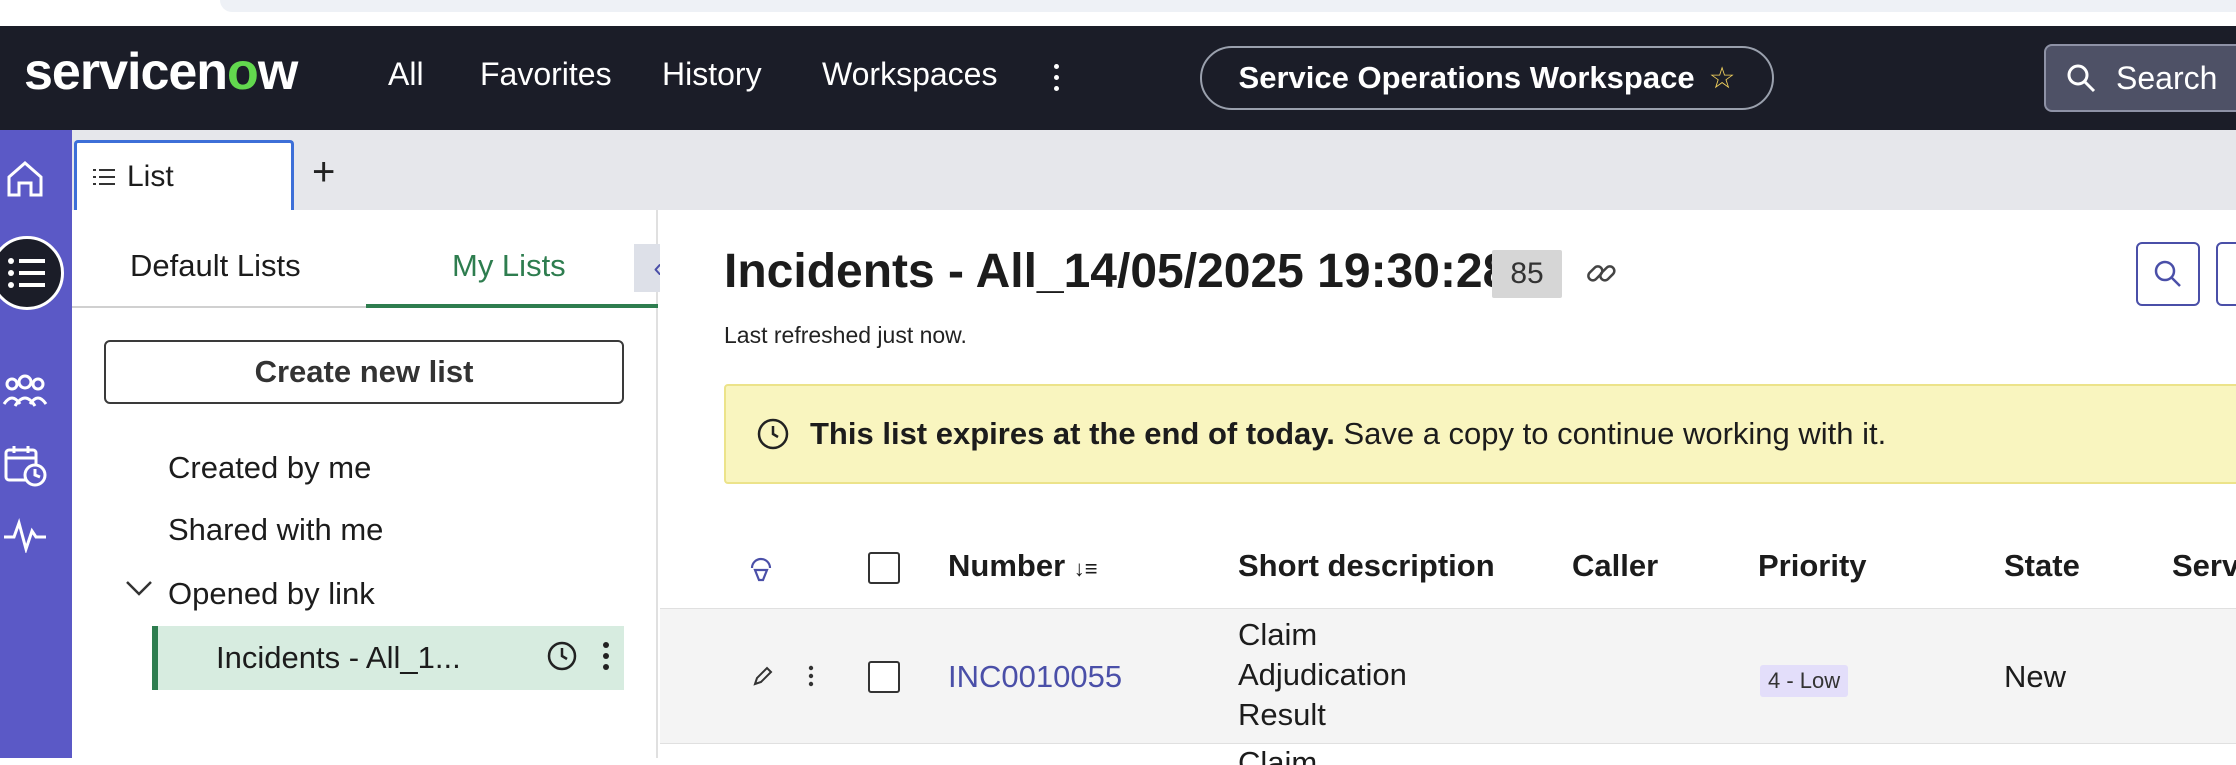 The height and width of the screenshot is (765, 2236). What do you see at coordinates (150, 176) in the screenshot?
I see `tab-label: List` at bounding box center [150, 176].